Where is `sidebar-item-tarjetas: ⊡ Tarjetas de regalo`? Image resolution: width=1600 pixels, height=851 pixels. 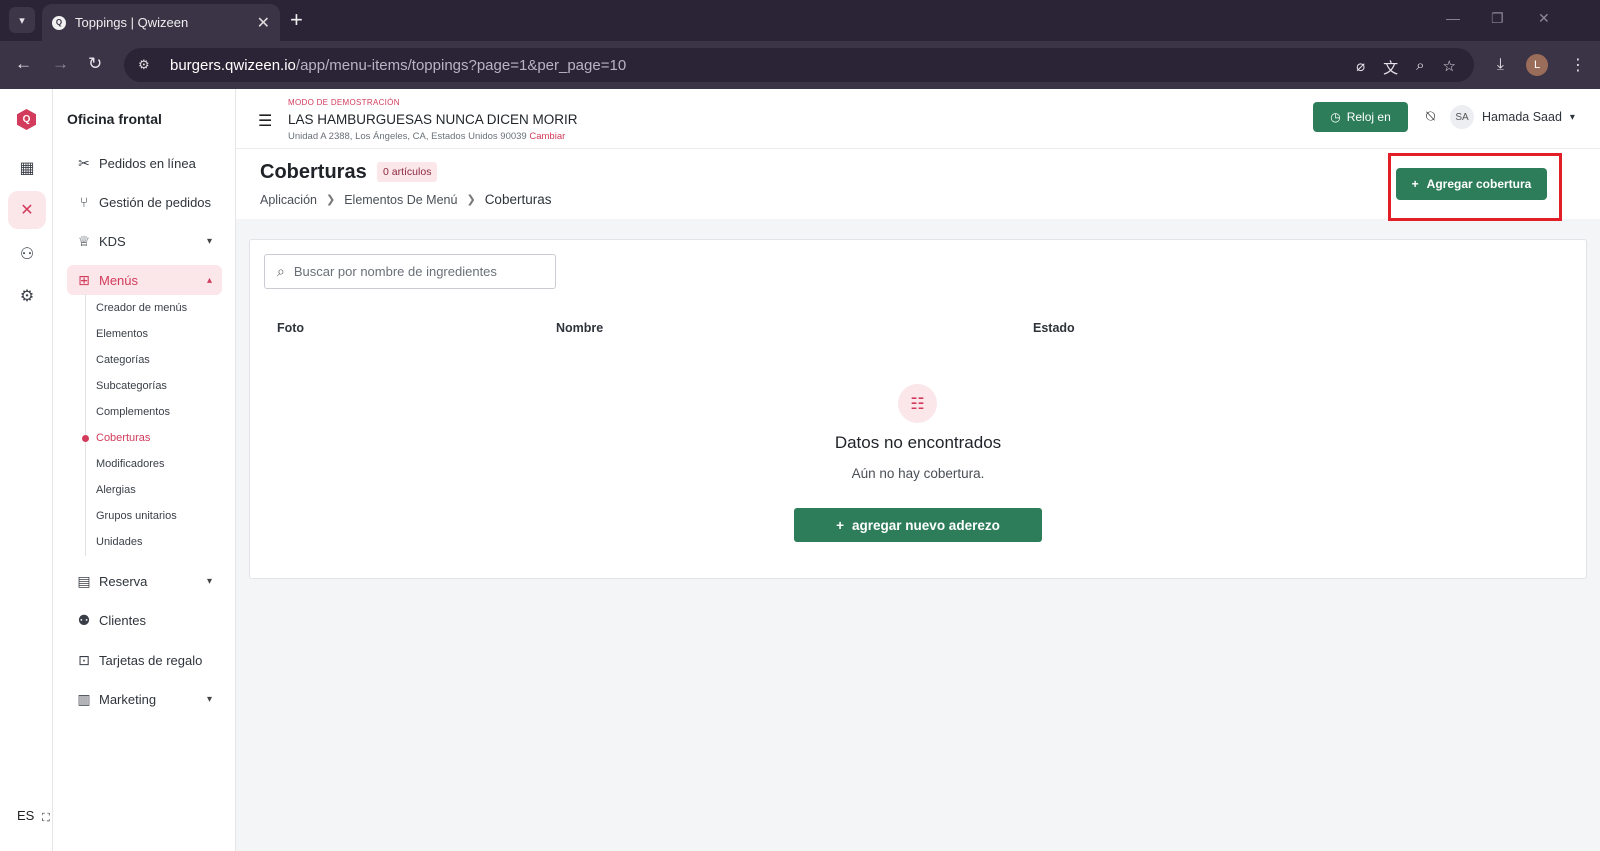 sidebar-item-tarjetas: ⊡ Tarjetas de regalo is located at coordinates (144, 660).